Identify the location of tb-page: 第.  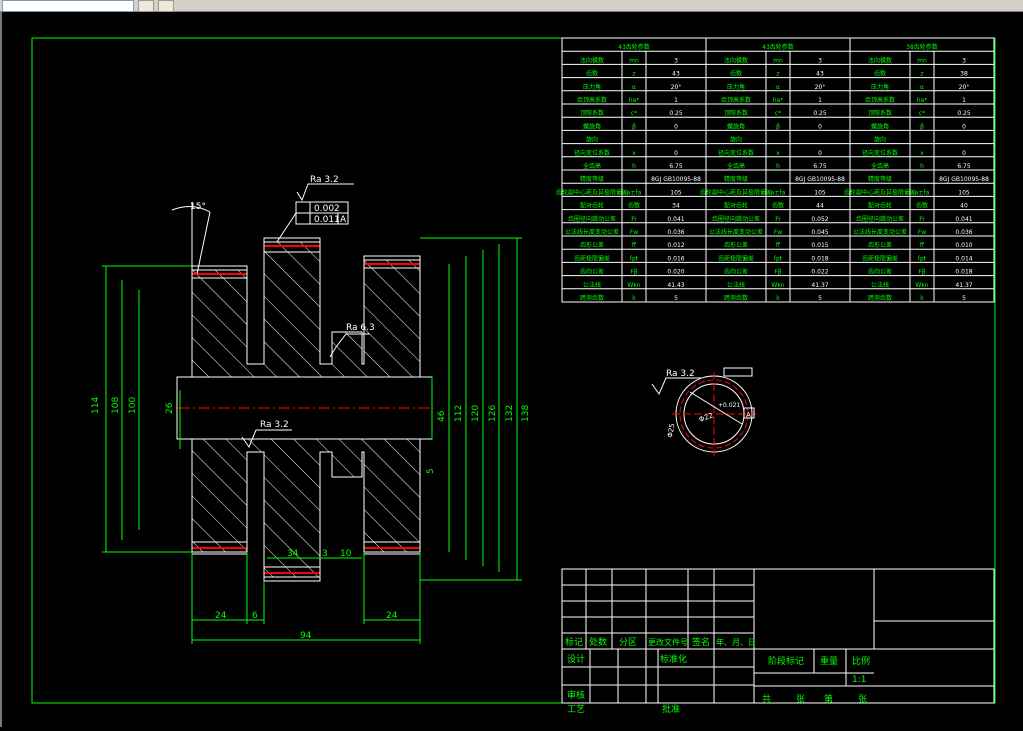
(828, 699).